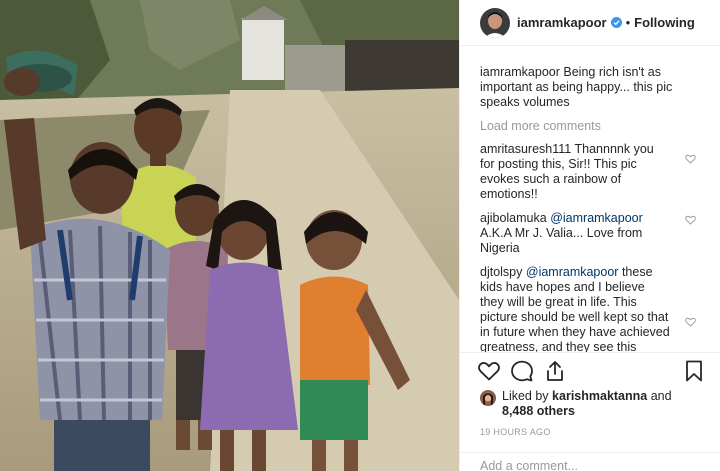  Describe the element at coordinates (595, 404) in the screenshot. I see `likes-summary: Liked by karishmaktanna and 8,488 others` at that location.